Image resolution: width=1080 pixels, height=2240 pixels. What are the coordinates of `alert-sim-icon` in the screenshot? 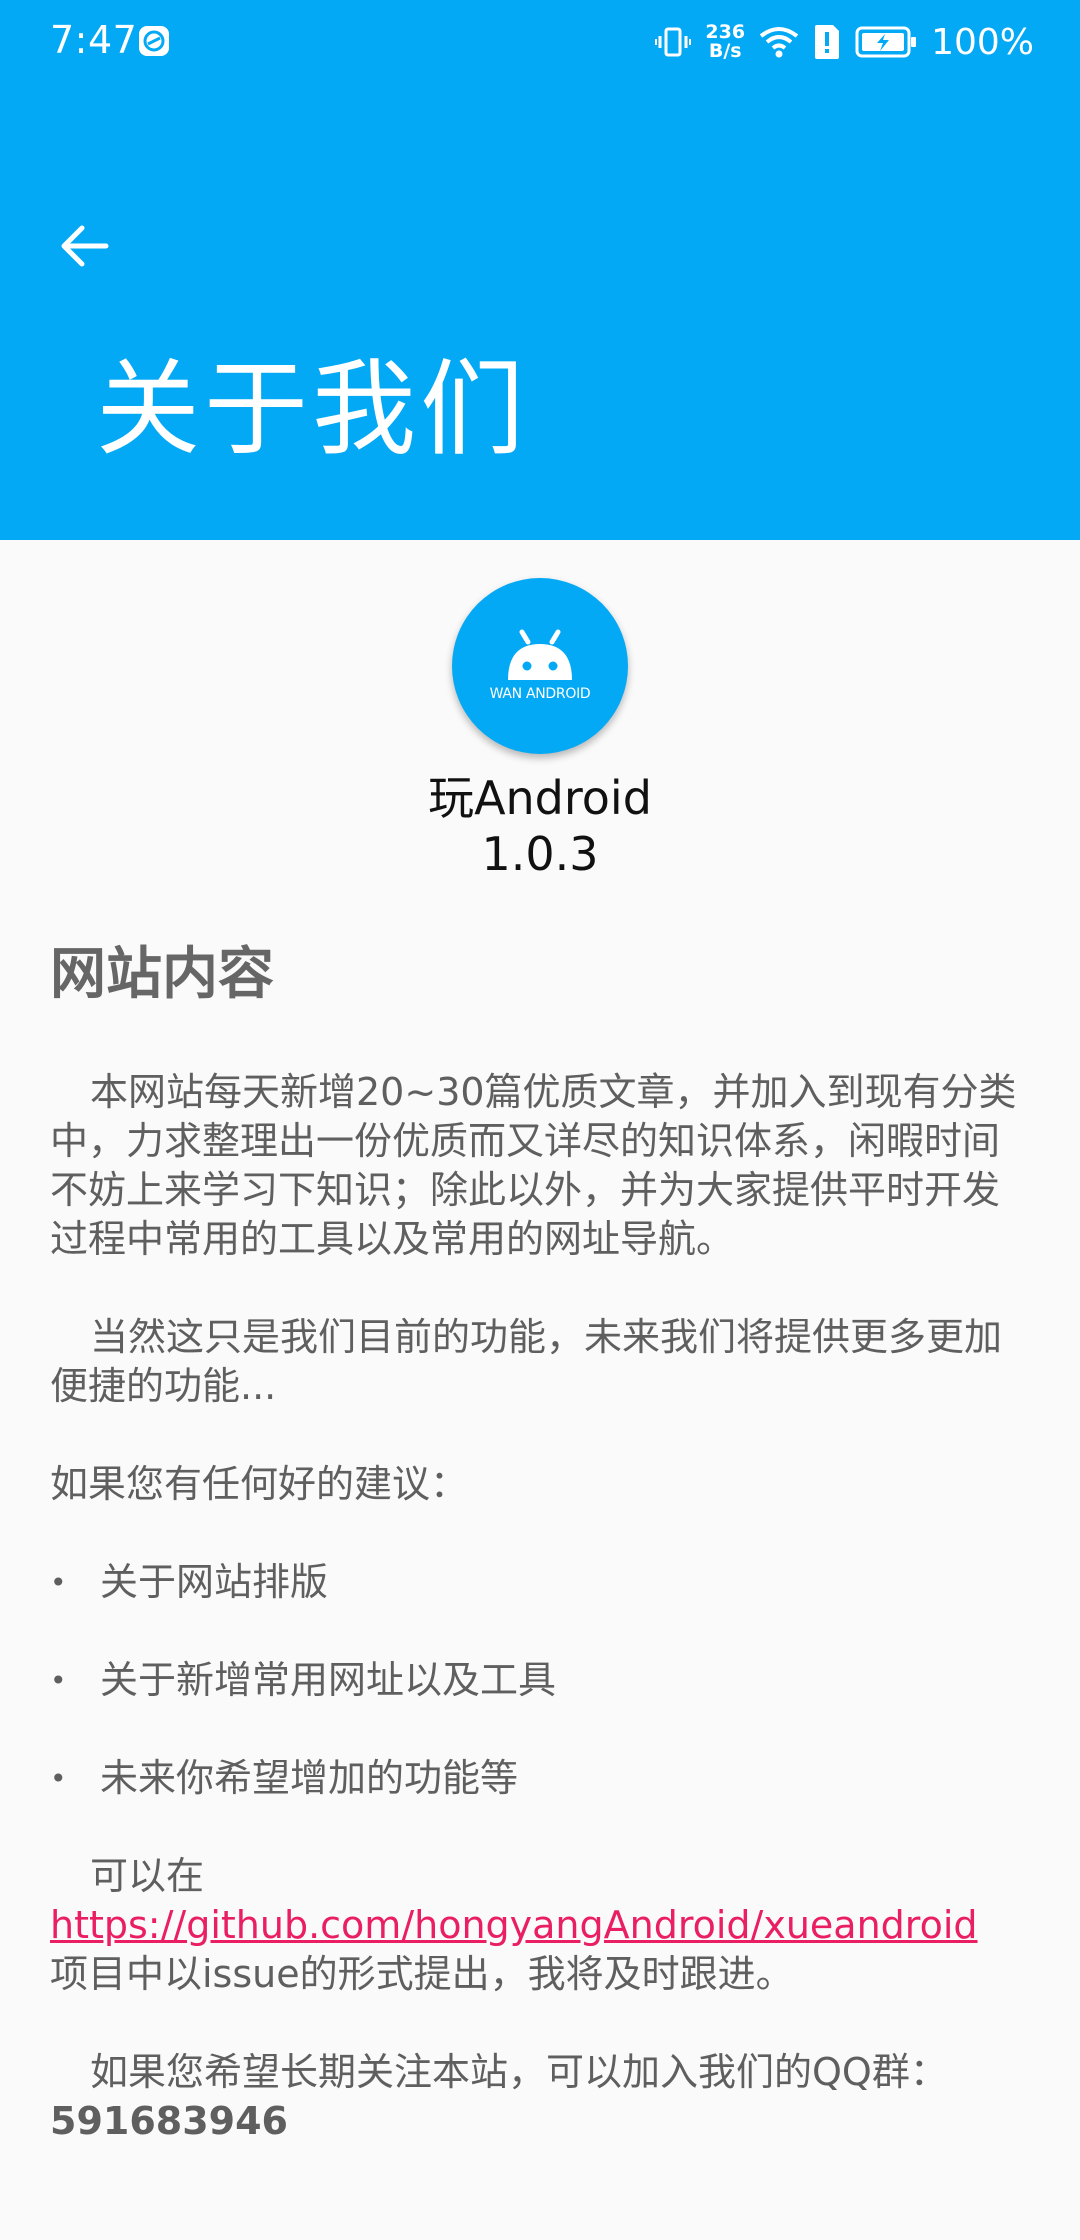 It's located at (827, 42).